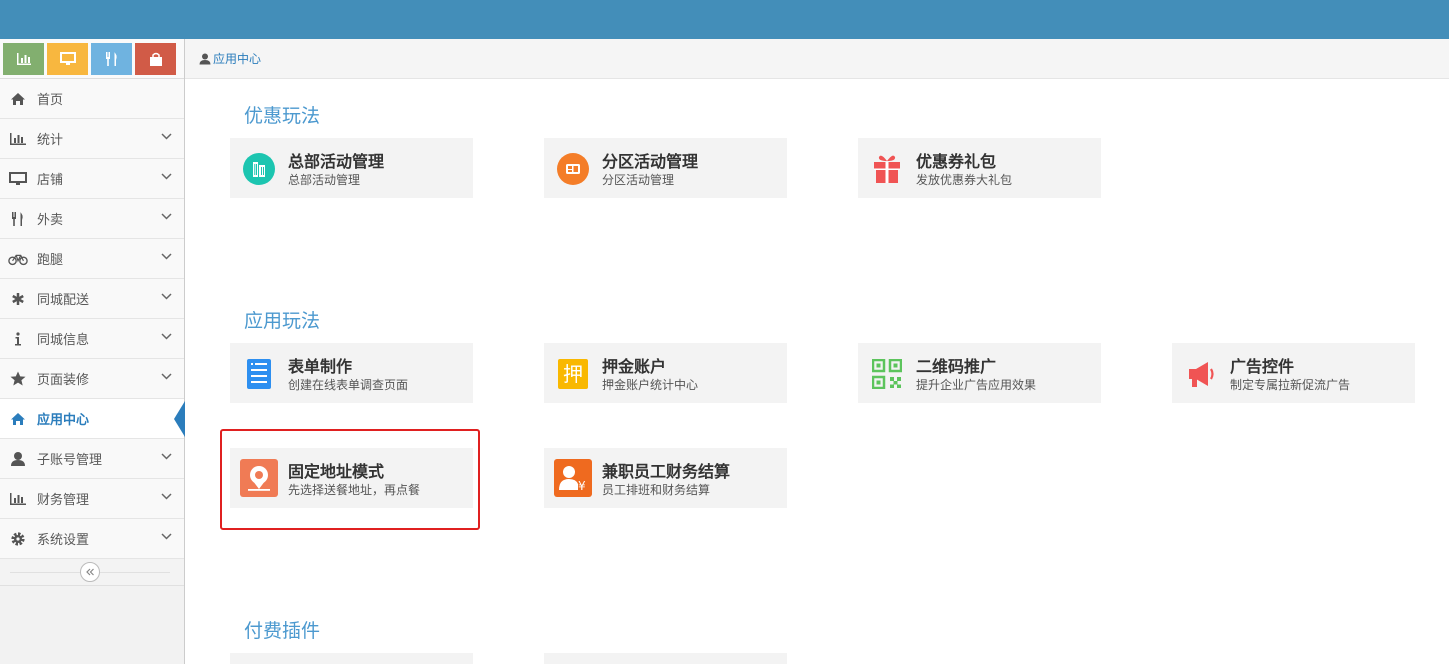 Image resolution: width=1449 pixels, height=664 pixels. What do you see at coordinates (1262, 366) in the screenshot?
I see `card-title: 广告控件` at bounding box center [1262, 366].